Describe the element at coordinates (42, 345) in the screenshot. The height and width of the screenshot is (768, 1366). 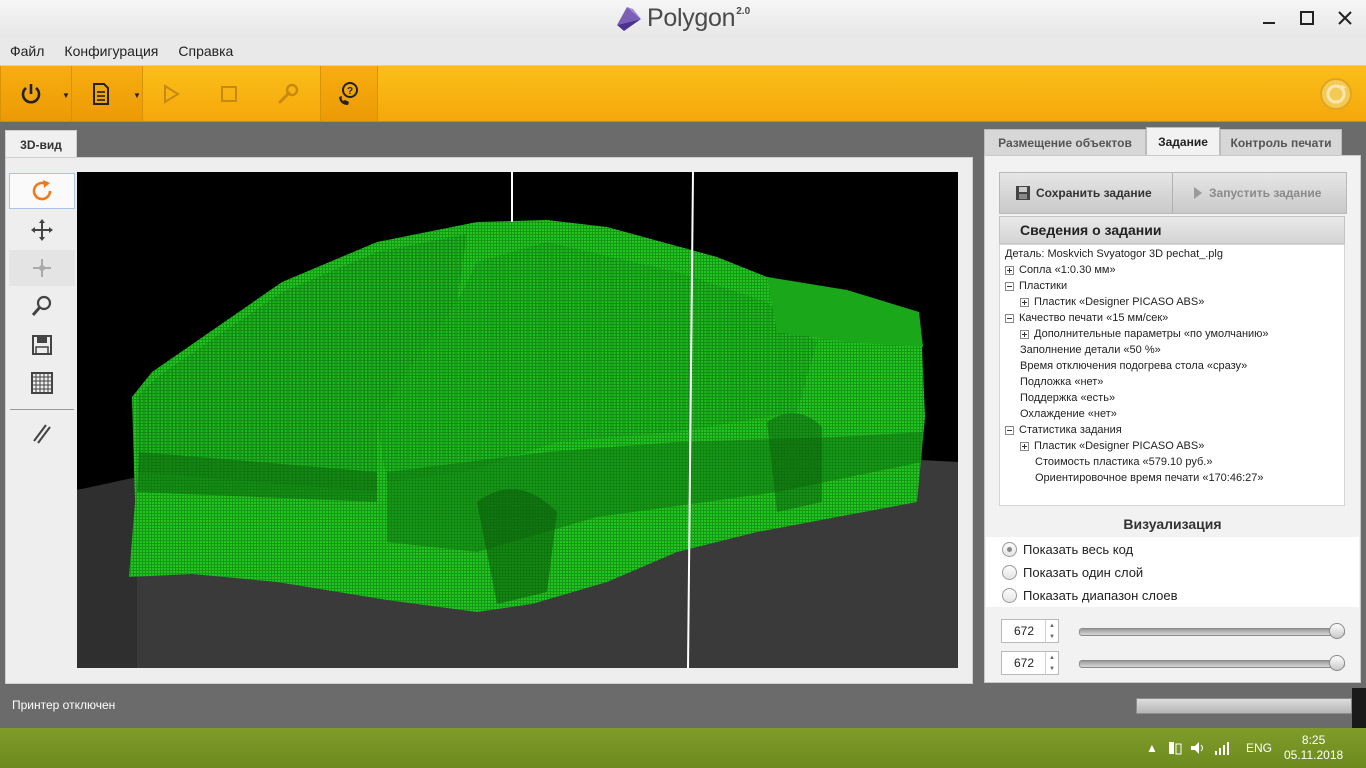
I see `save-view-tool` at that location.